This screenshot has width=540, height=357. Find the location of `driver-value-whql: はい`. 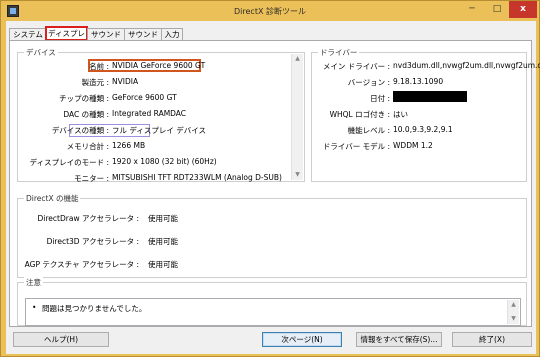

driver-value-whql: はい is located at coordinates (400, 114).